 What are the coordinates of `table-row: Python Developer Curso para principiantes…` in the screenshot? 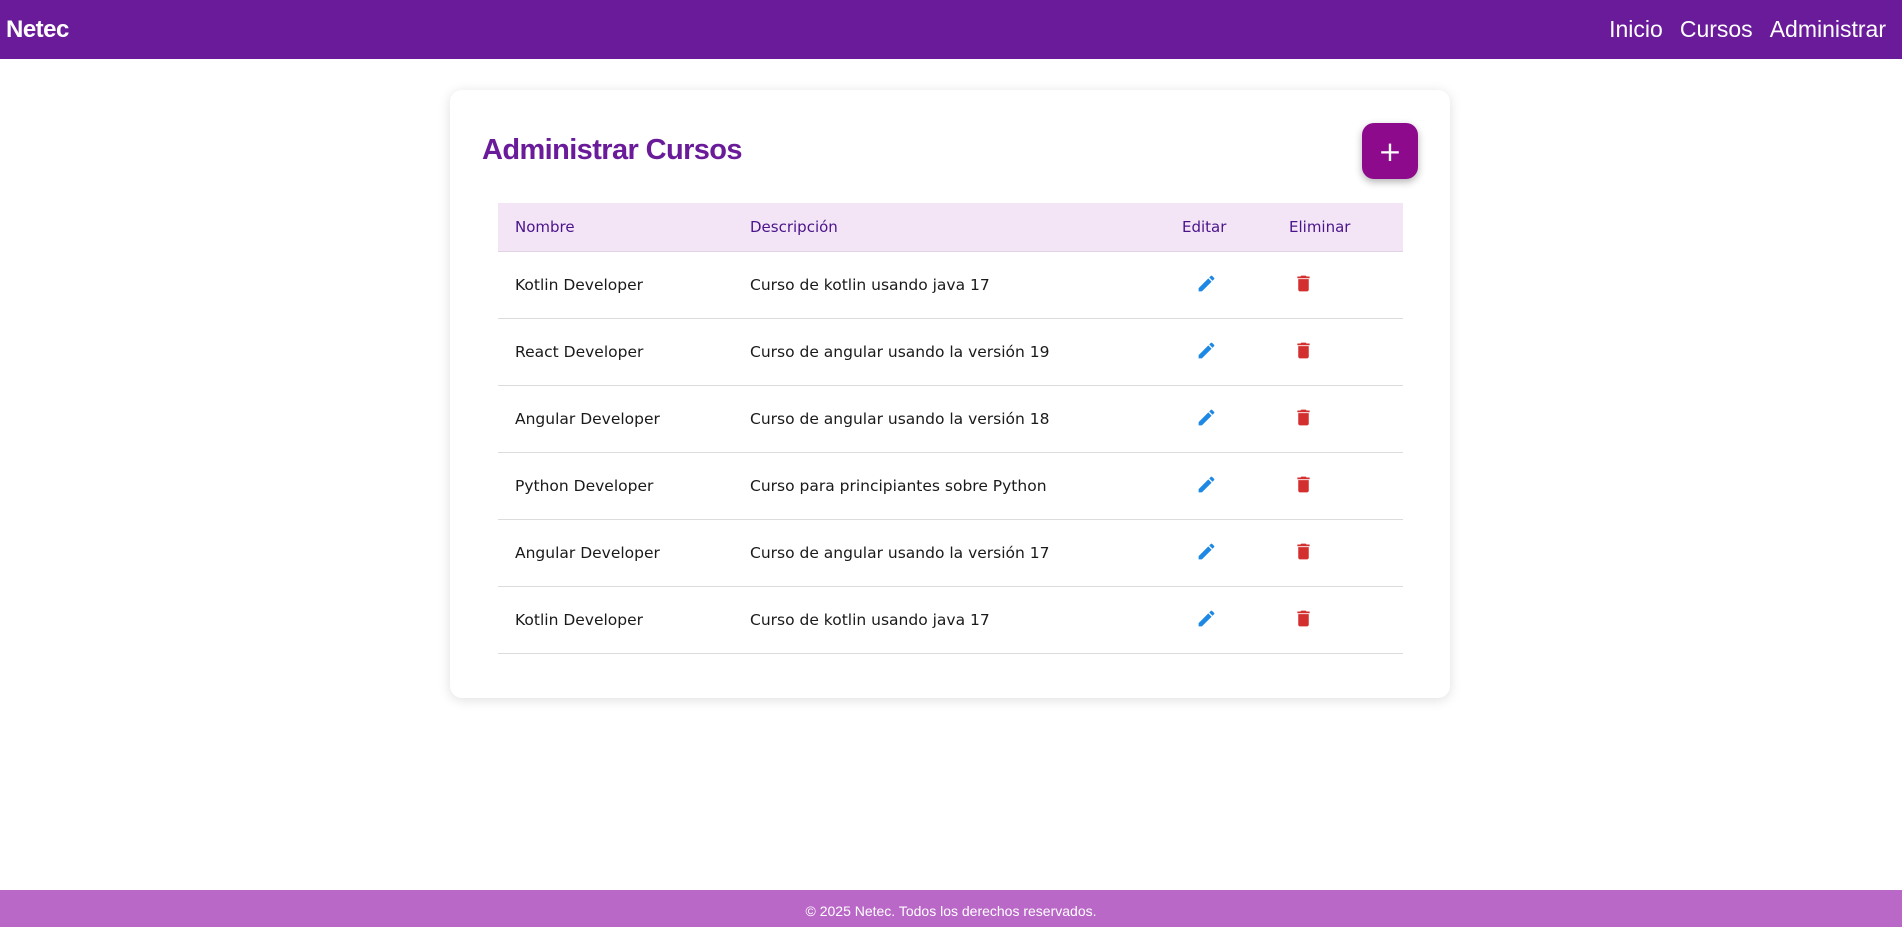 It's located at (950, 486).